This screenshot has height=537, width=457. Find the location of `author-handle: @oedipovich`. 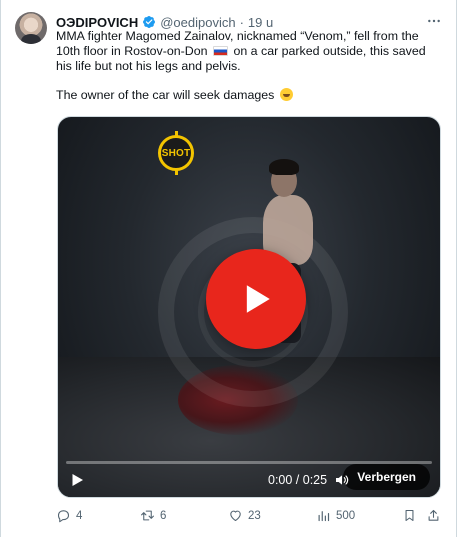

author-handle: @oedipovich is located at coordinates (197, 22).